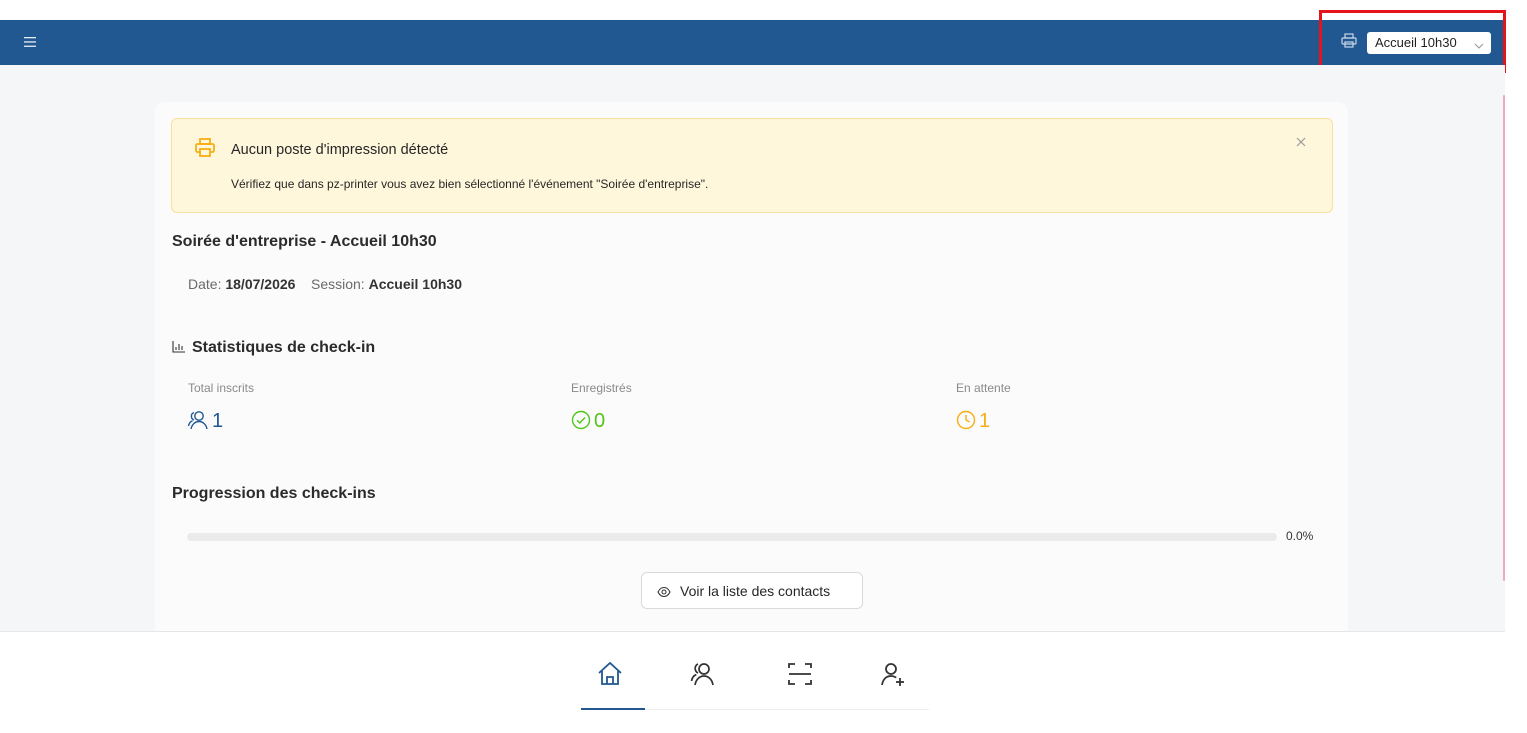 The width and height of the screenshot is (1527, 733). I want to click on scan-icon, so click(800, 674).